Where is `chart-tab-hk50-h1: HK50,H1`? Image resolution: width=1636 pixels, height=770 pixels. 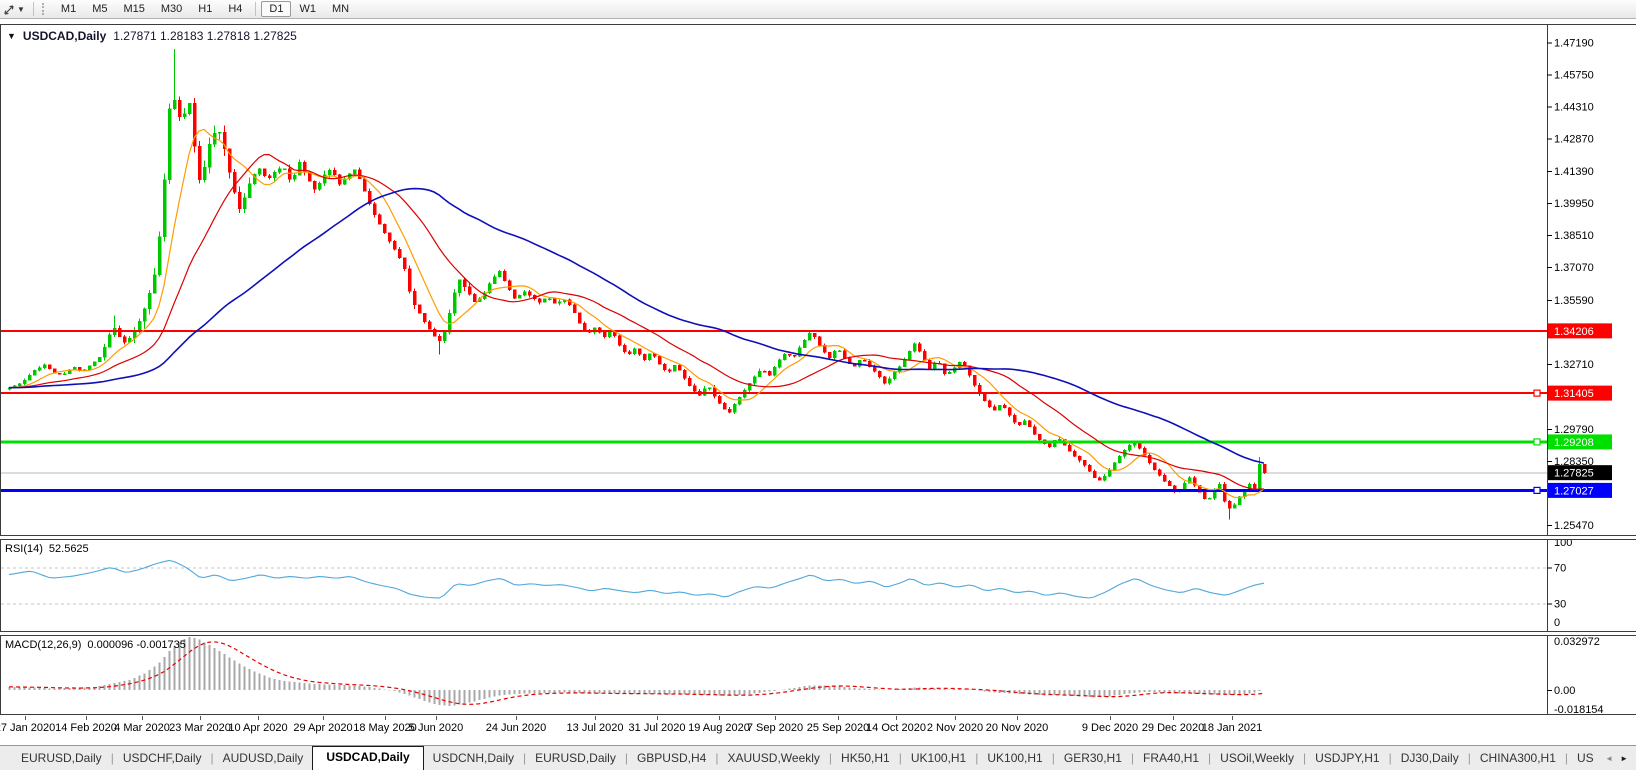 chart-tab-hk50-h1: HK50,H1 is located at coordinates (865, 758).